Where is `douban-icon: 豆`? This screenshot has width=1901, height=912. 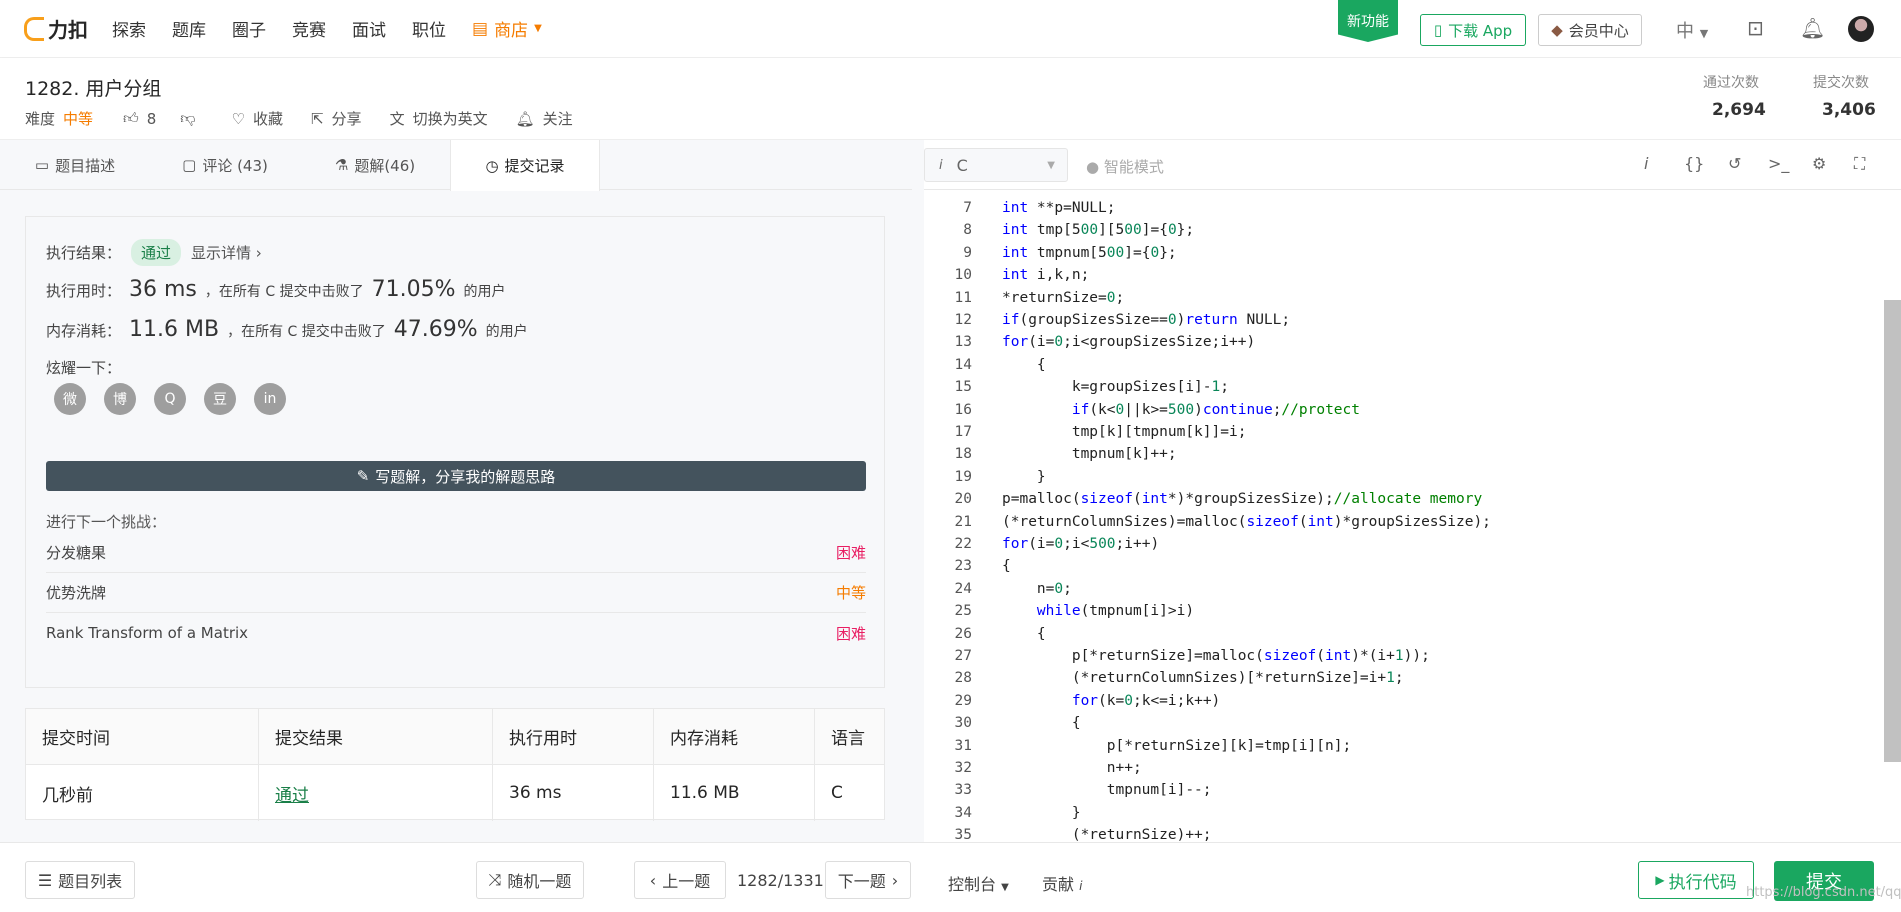 douban-icon: 豆 is located at coordinates (220, 399).